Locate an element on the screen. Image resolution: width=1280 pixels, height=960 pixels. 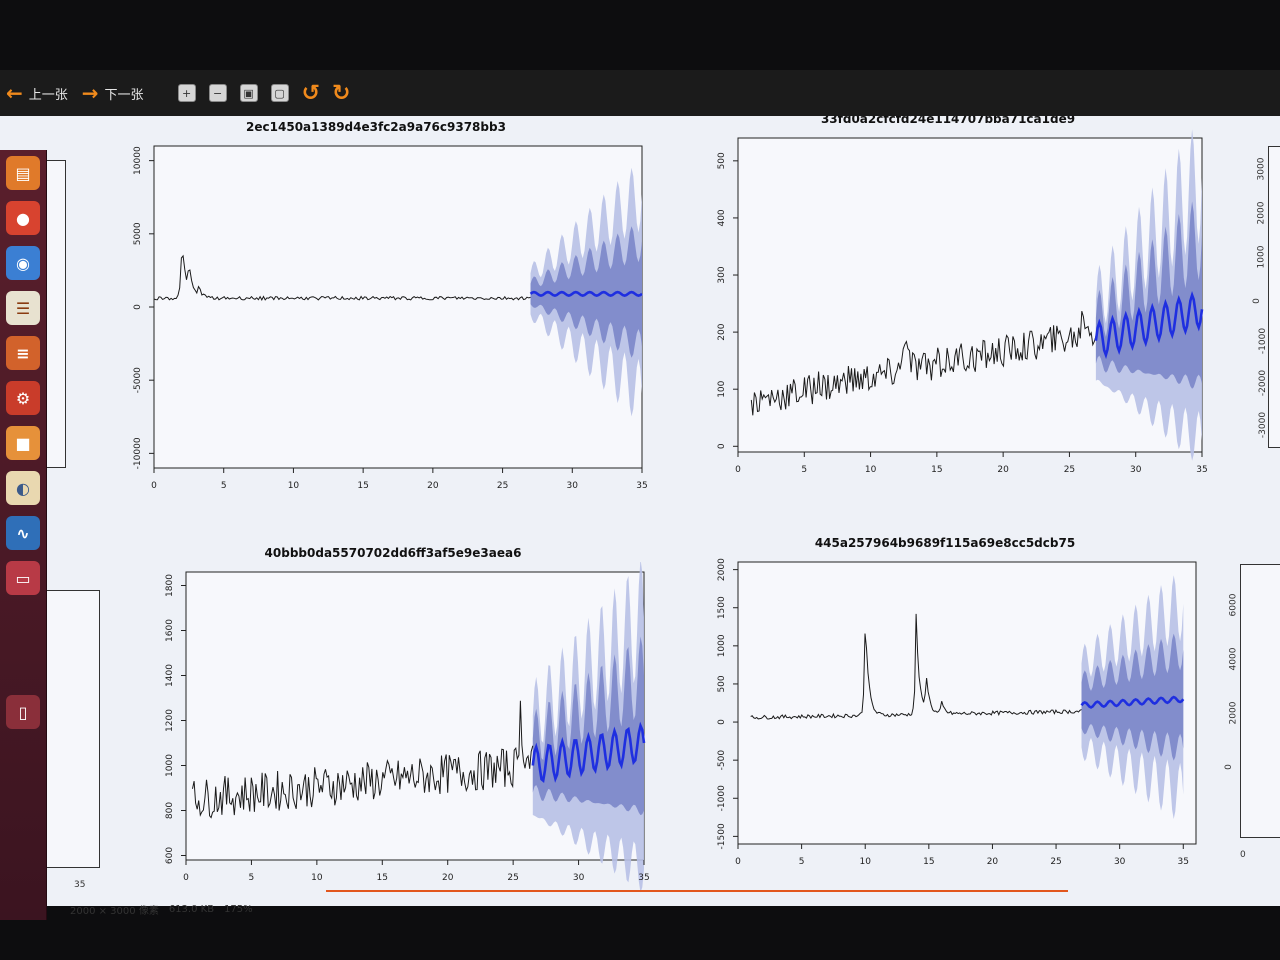
y-tick-label: -1000 is located at coordinates (722, 798).